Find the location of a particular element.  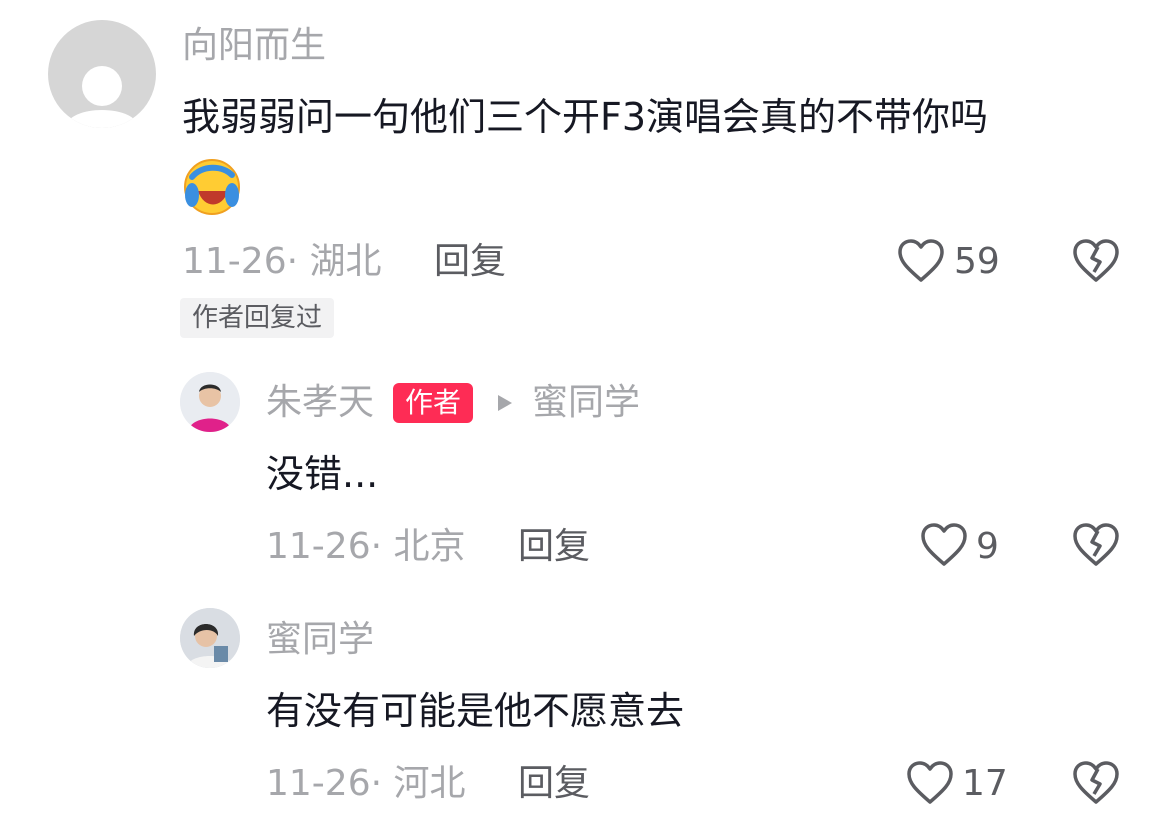

laughing-emoji-icon is located at coordinates (212, 187).